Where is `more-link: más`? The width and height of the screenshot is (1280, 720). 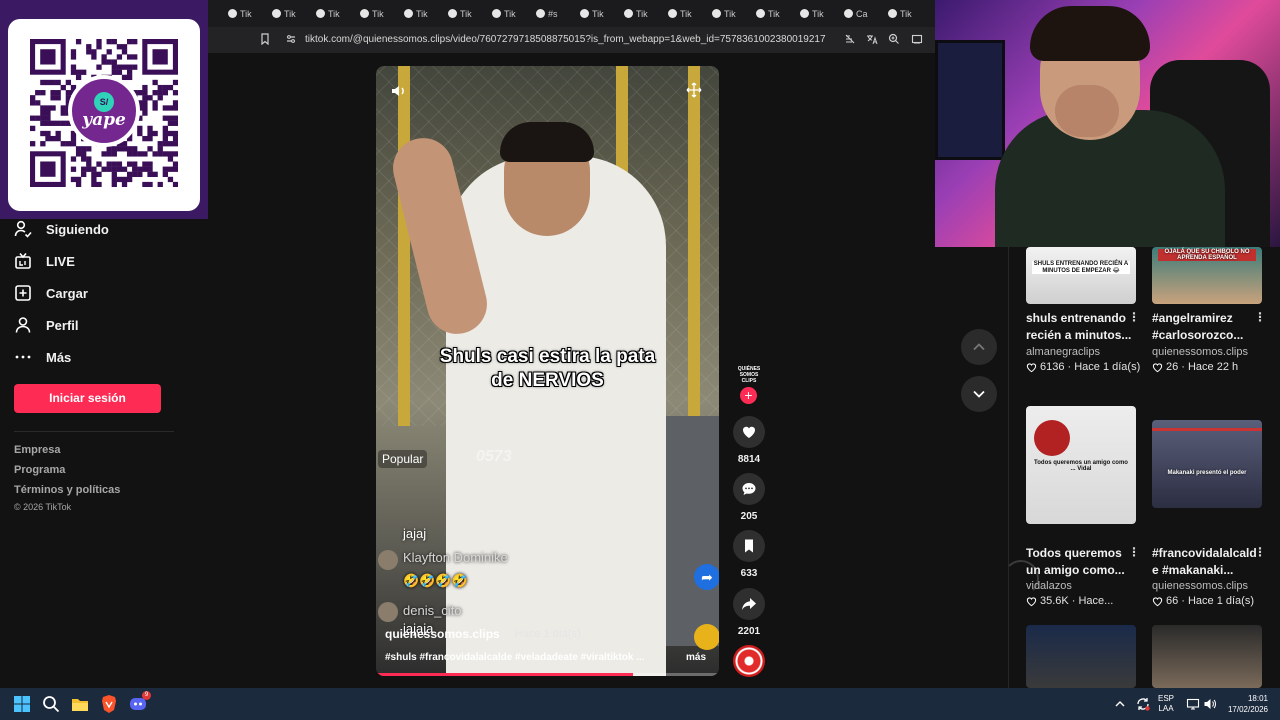
more-link: más is located at coordinates (696, 657).